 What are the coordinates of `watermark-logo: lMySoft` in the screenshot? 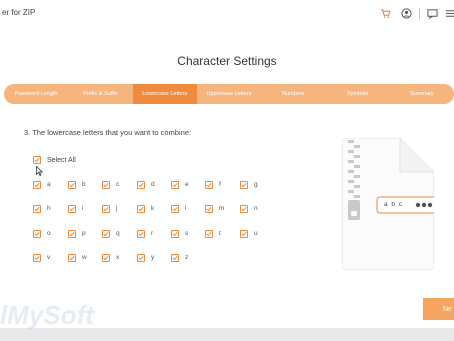 It's located at (47, 315).